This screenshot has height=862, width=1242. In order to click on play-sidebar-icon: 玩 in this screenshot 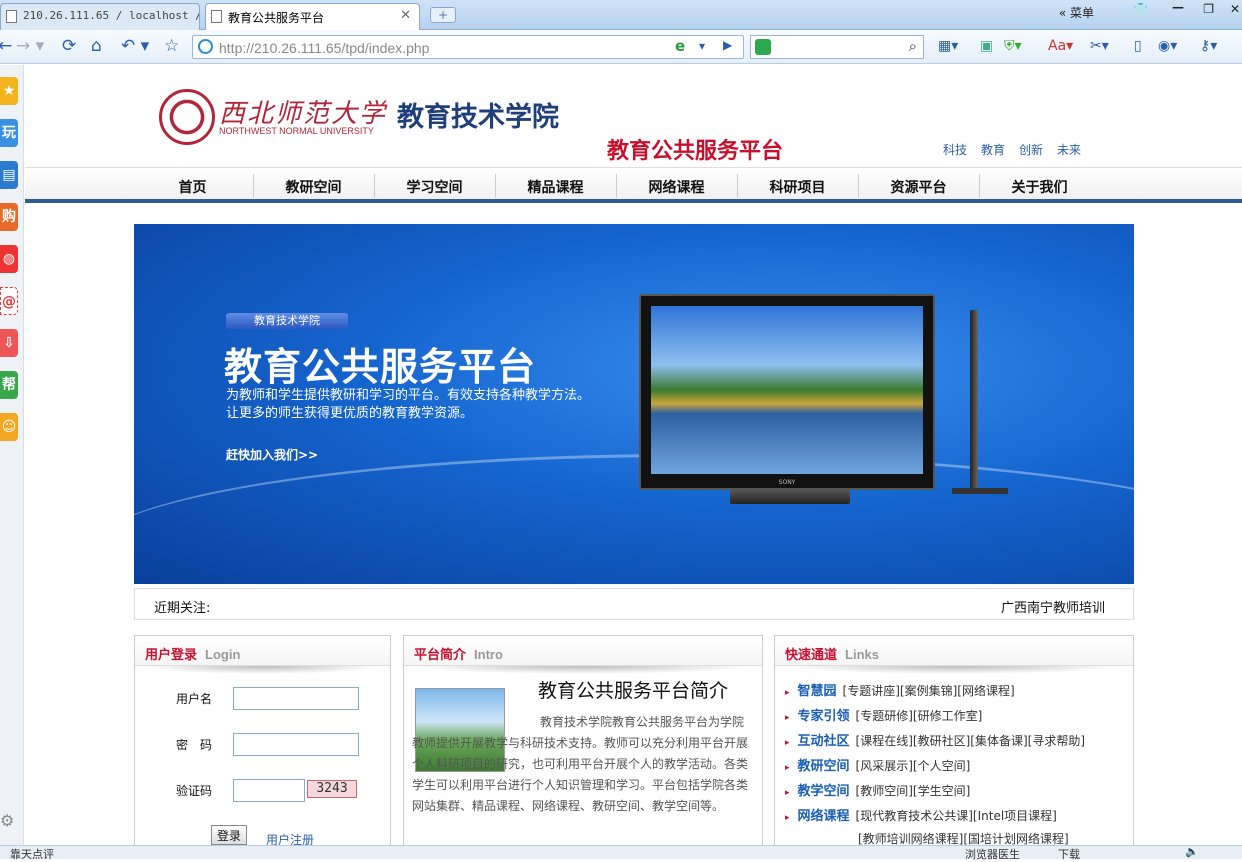, I will do `click(9, 133)`.